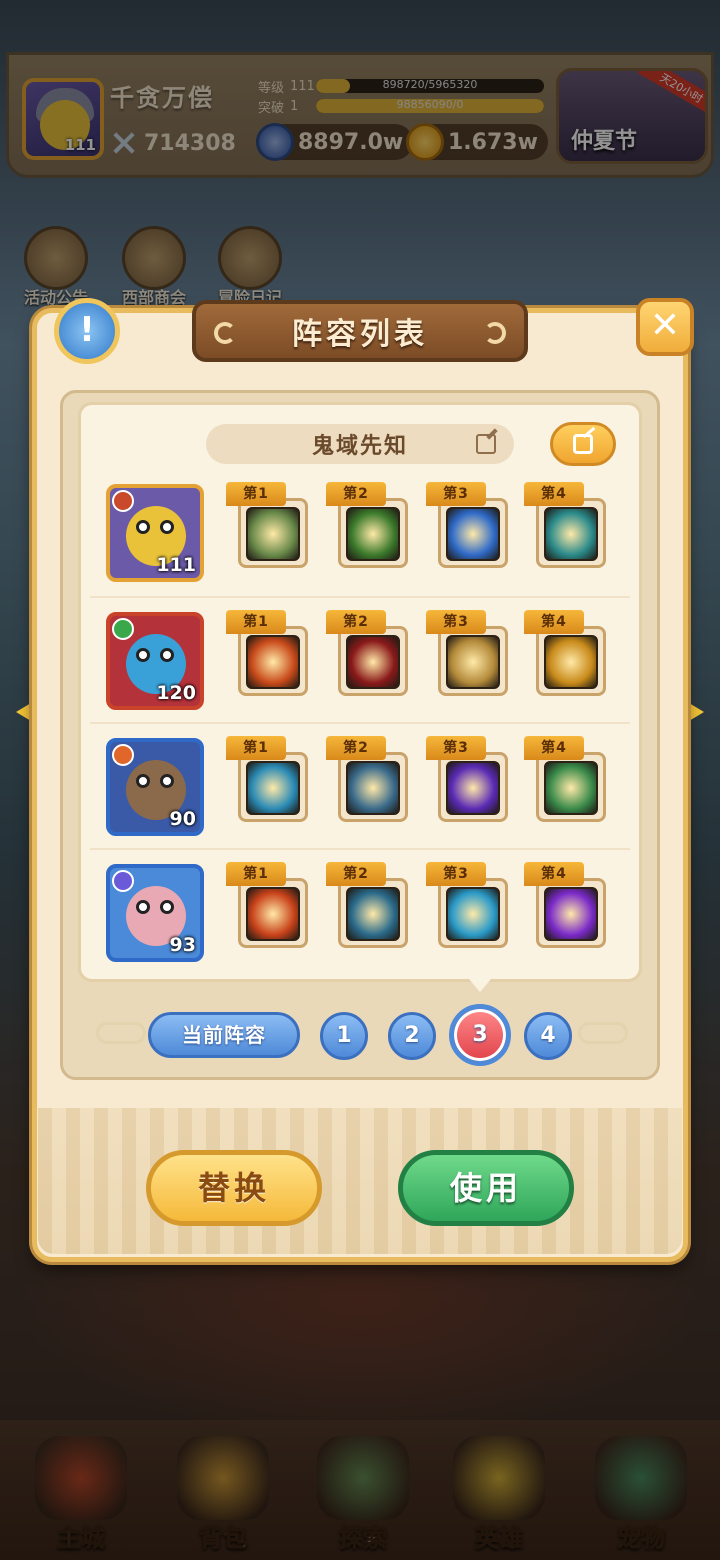 This screenshot has height=1560, width=720. I want to click on info-button: !, so click(87, 331).